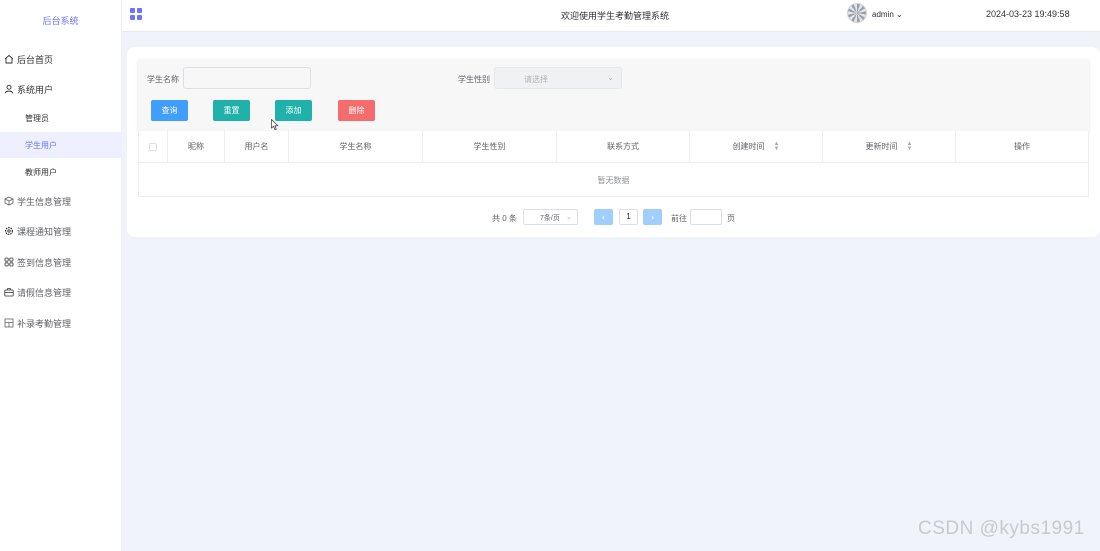 The image size is (1100, 551). Describe the element at coordinates (61, 118) in the screenshot. I see `sidebar-item-admin: 管理员` at that location.